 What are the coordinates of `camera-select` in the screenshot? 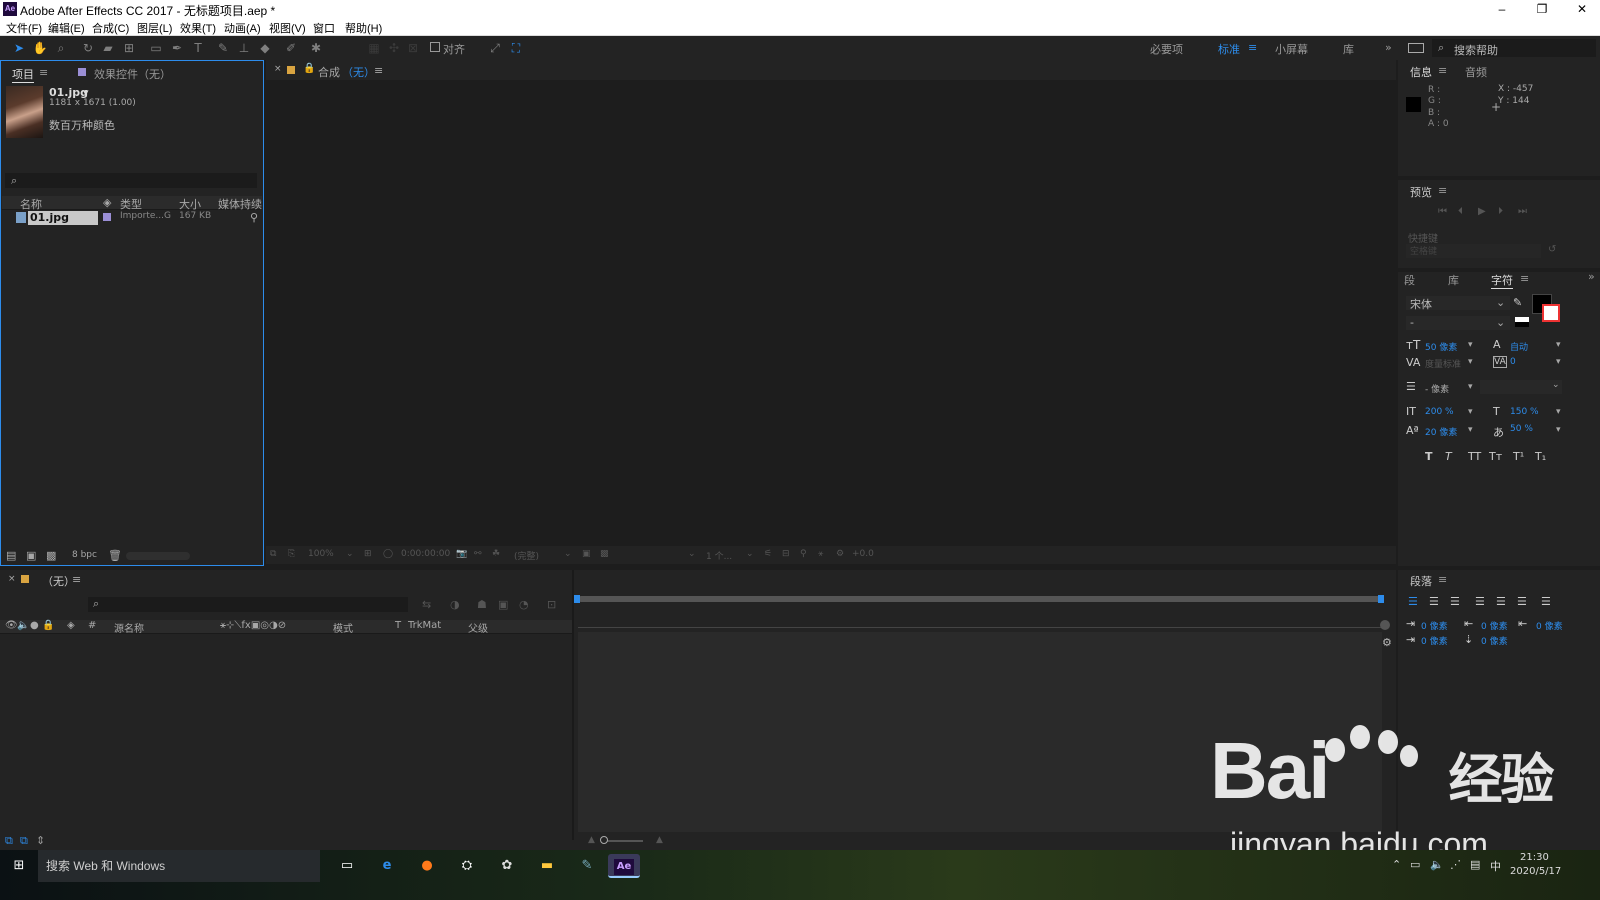 It's located at (656, 555).